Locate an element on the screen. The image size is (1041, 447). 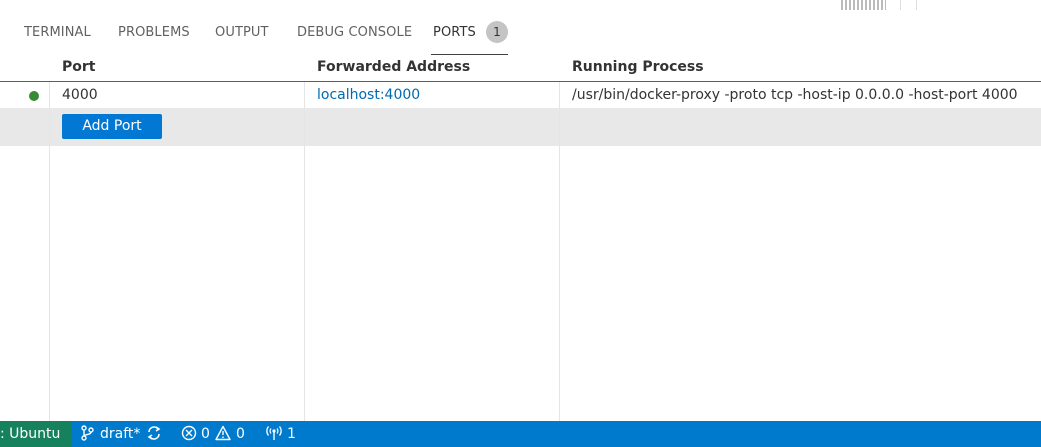
forwarded-address-link: localhost:4000 is located at coordinates (368, 95).